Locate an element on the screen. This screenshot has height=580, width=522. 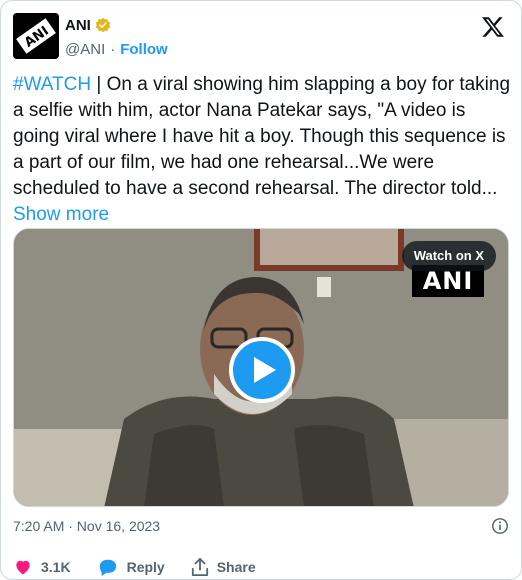
ani-logo-icon: ANI is located at coordinates (36, 36).